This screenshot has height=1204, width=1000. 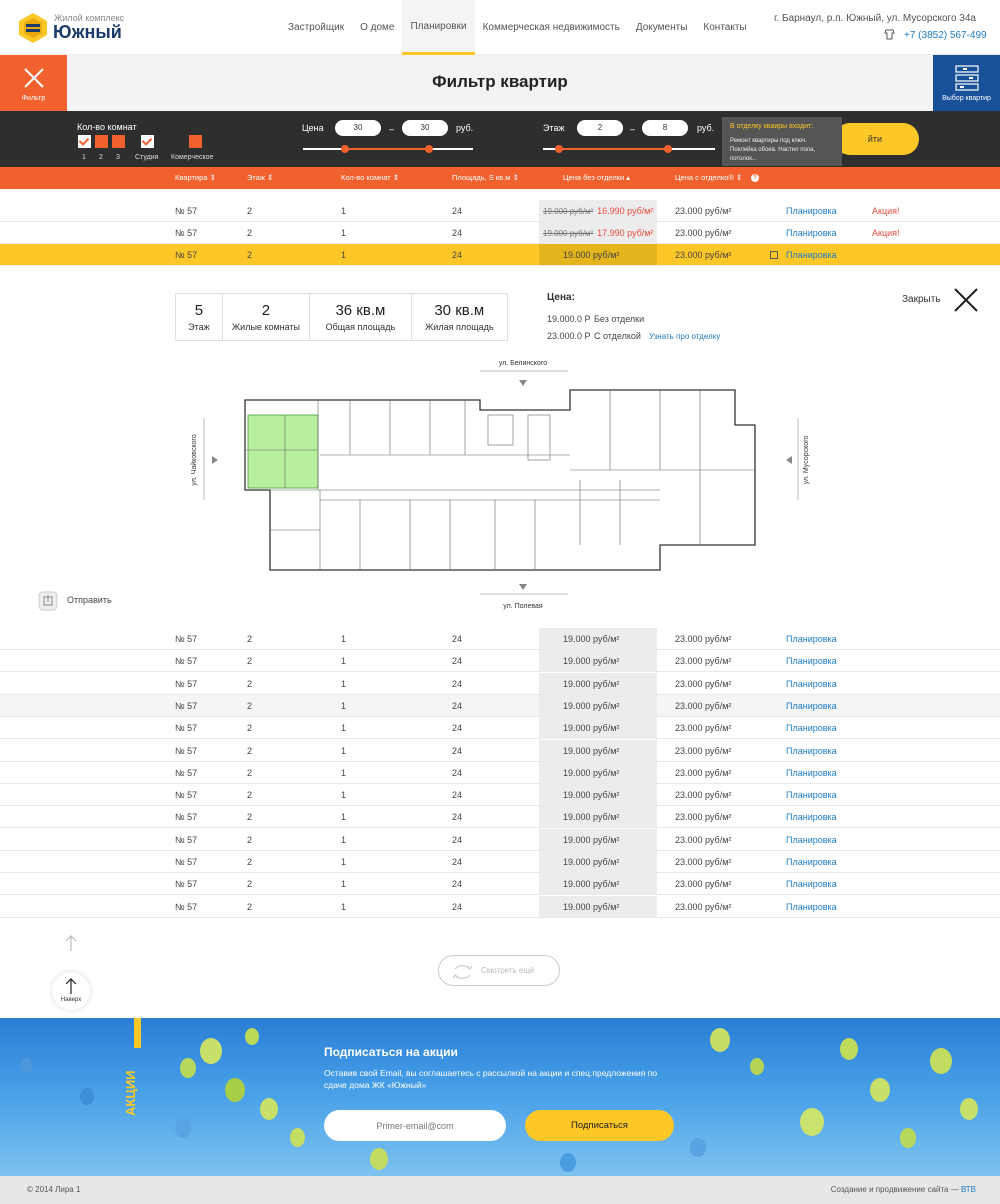 I want to click on price-slider-max-handle, so click(x=429, y=149).